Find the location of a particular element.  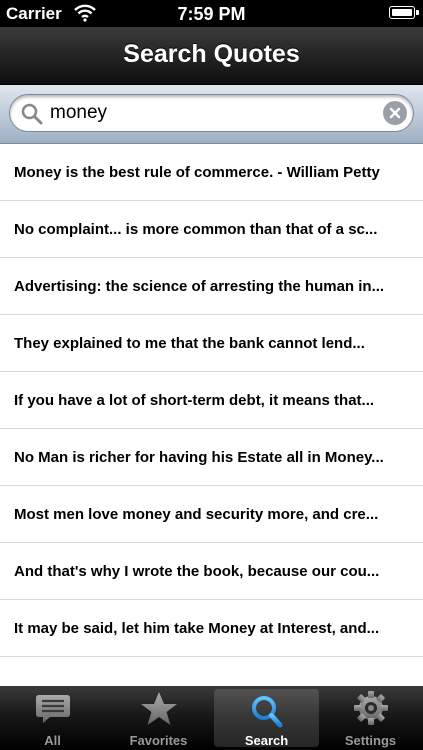

search-bar is located at coordinates (211, 114).